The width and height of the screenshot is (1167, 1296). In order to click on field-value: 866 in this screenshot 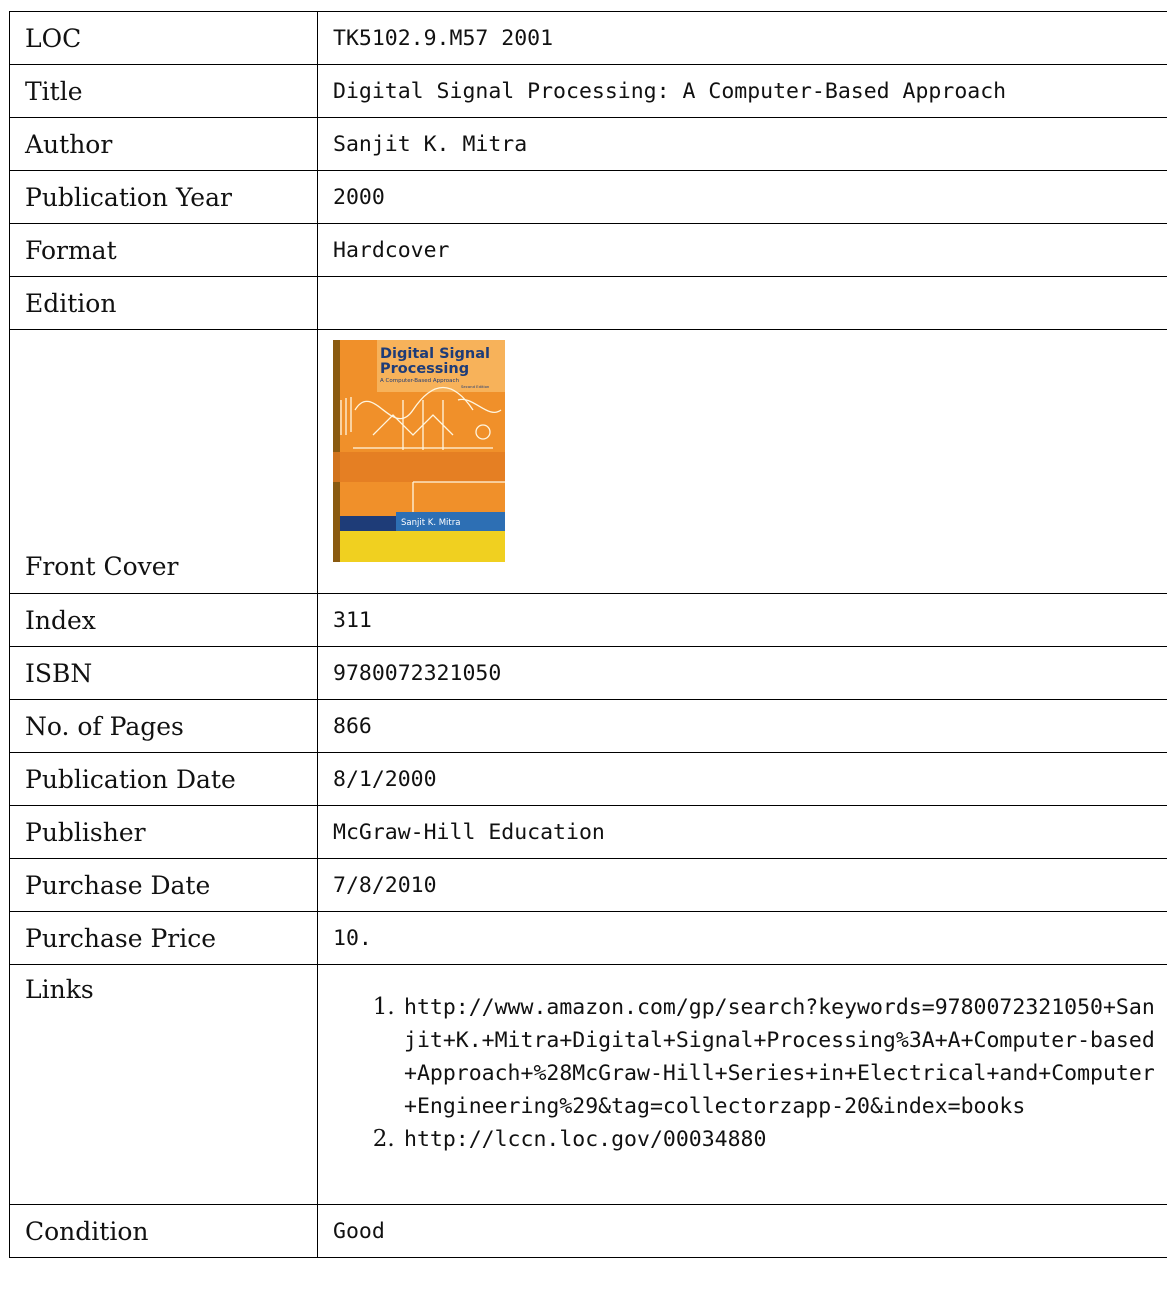, I will do `click(742, 726)`.